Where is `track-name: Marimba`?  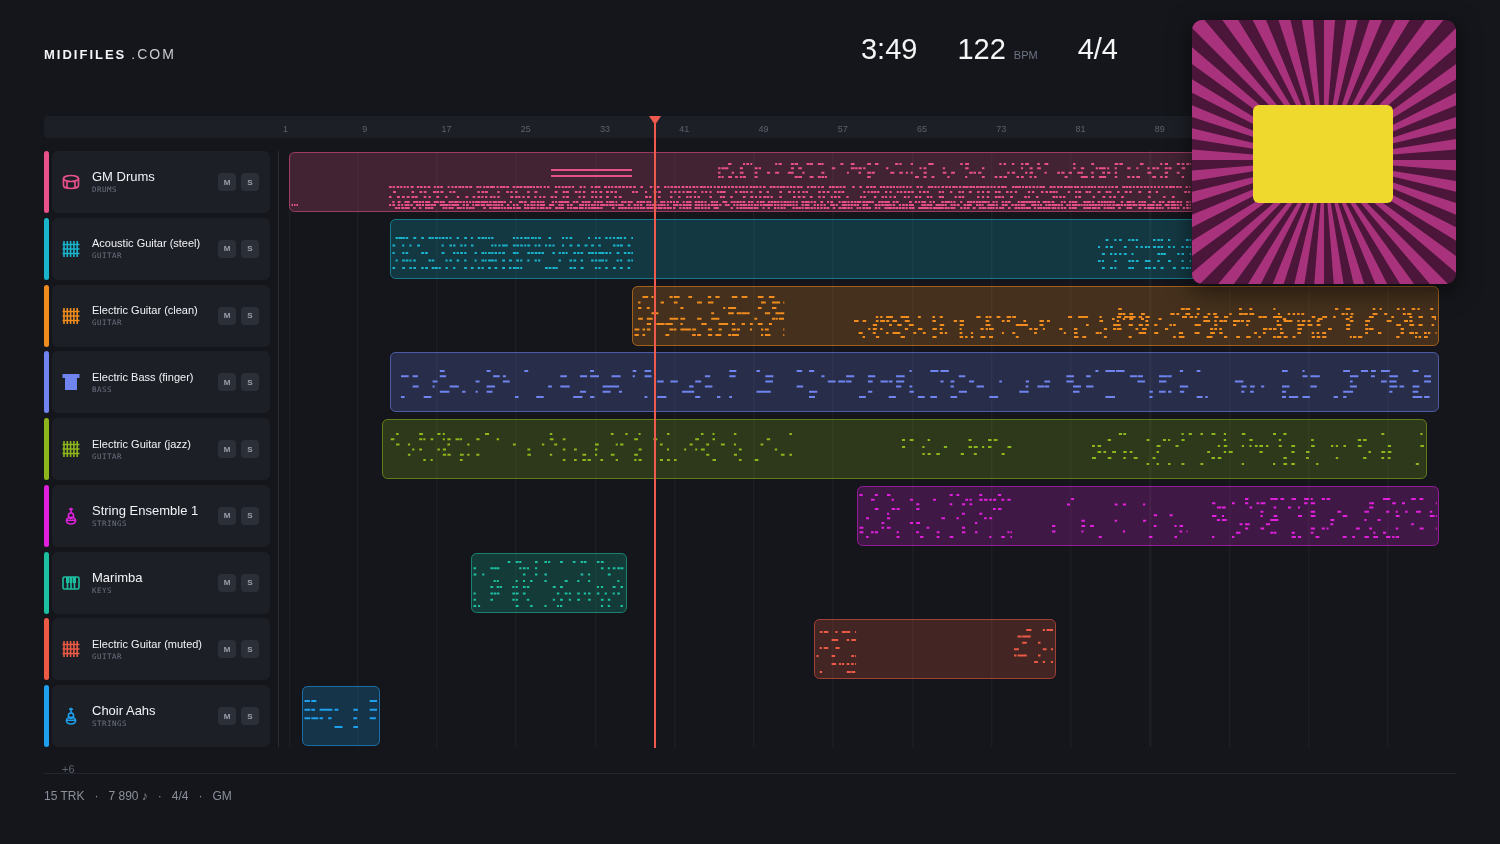 track-name: Marimba is located at coordinates (118, 577).